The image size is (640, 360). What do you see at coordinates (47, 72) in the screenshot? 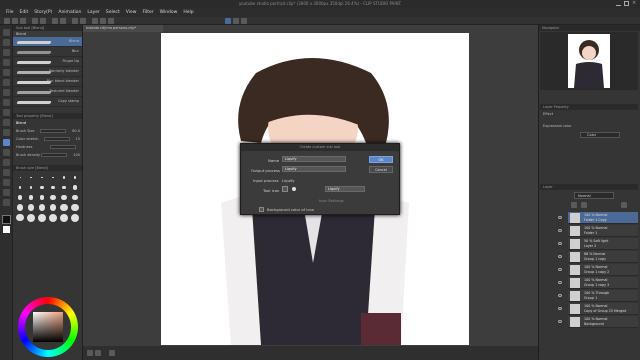
I see `brush-item-painterly-blender: Painterly blender` at bounding box center [47, 72].